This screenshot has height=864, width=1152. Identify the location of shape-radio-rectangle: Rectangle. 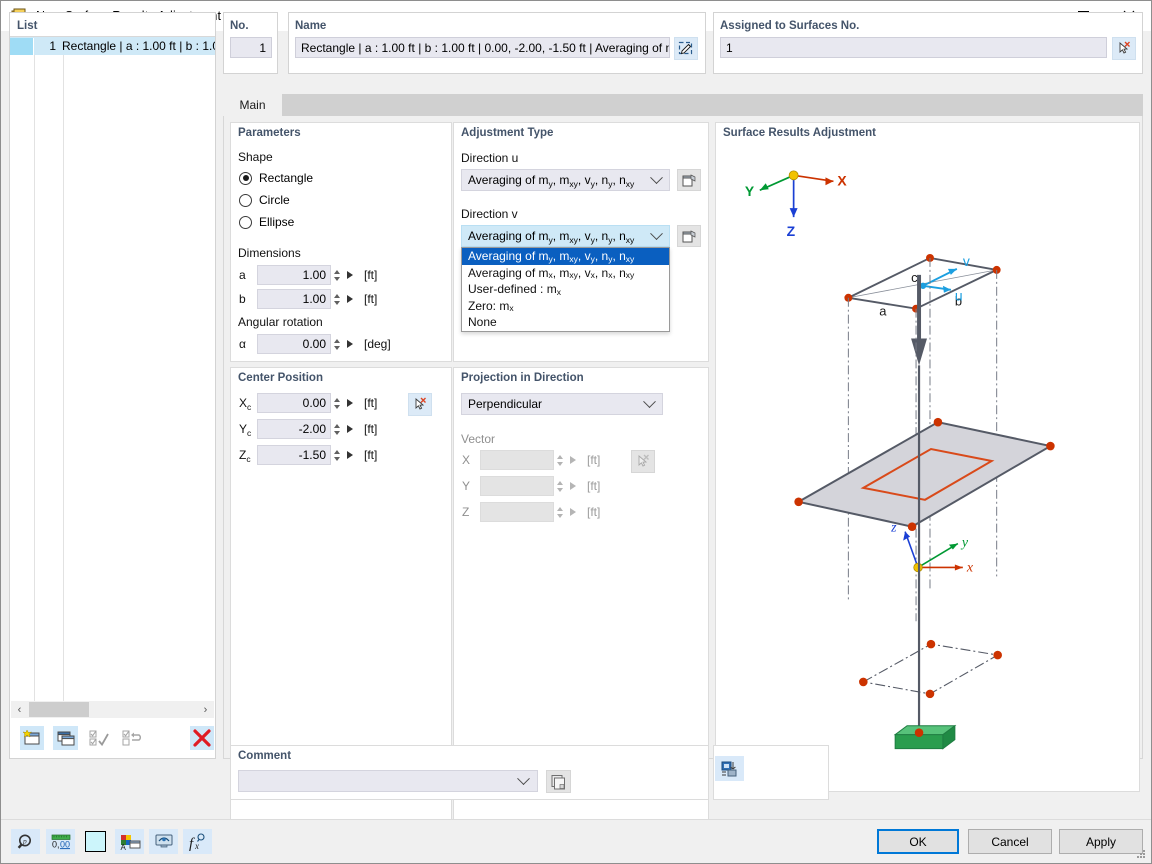
(276, 178).